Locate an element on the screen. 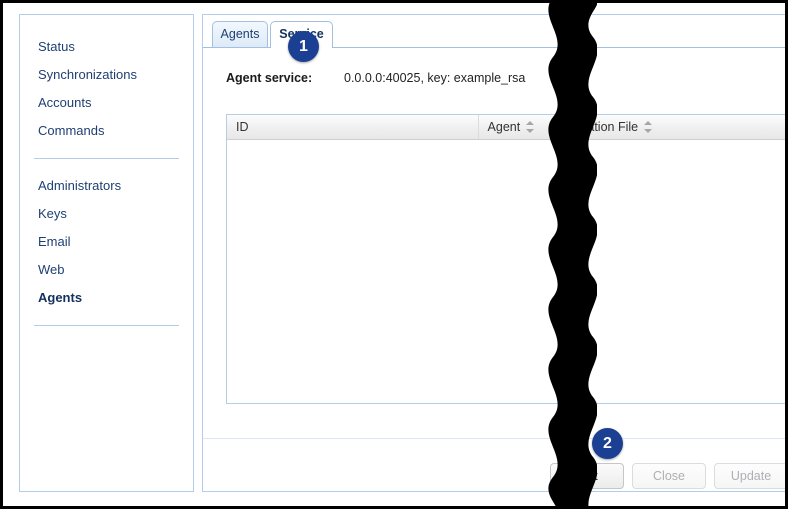 The image size is (788, 509). sidebar-divider-bottom is located at coordinates (106, 325).